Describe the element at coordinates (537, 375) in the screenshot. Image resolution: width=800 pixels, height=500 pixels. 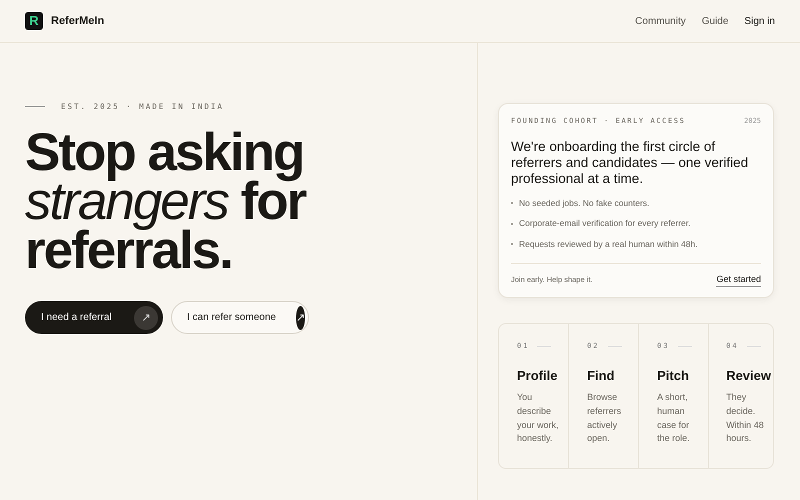
I see `step-title: Profile` at that location.